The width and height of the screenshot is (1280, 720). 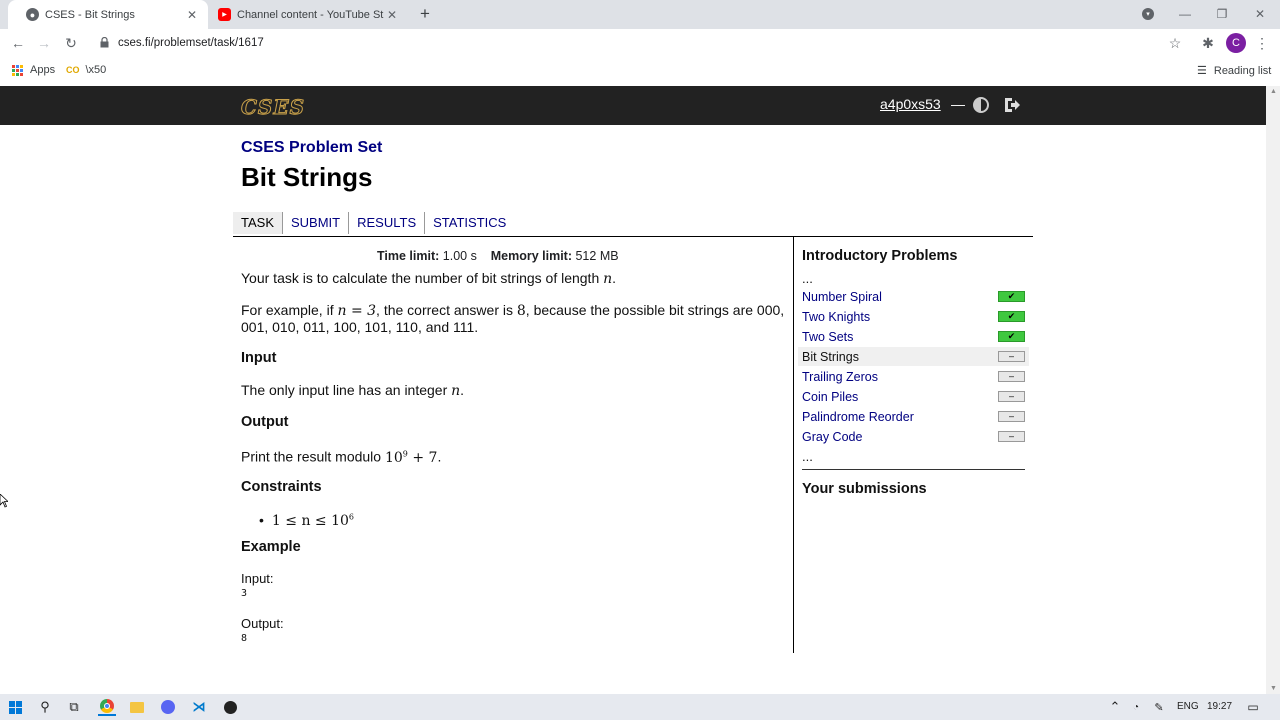 What do you see at coordinates (1222, 14) in the screenshot?
I see `restore-icon: ❐` at bounding box center [1222, 14].